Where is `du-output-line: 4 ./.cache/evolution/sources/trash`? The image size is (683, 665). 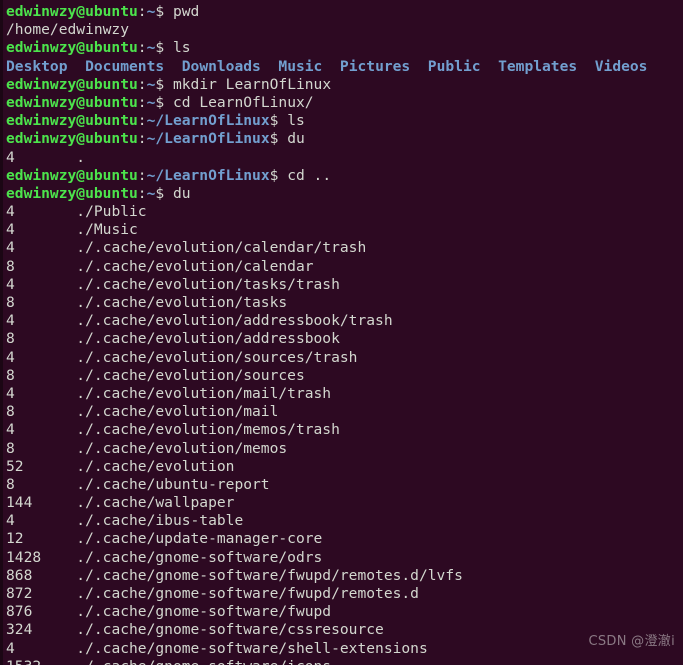
du-output-line: 4 ./.cache/evolution/sources/trash is located at coordinates (326, 358).